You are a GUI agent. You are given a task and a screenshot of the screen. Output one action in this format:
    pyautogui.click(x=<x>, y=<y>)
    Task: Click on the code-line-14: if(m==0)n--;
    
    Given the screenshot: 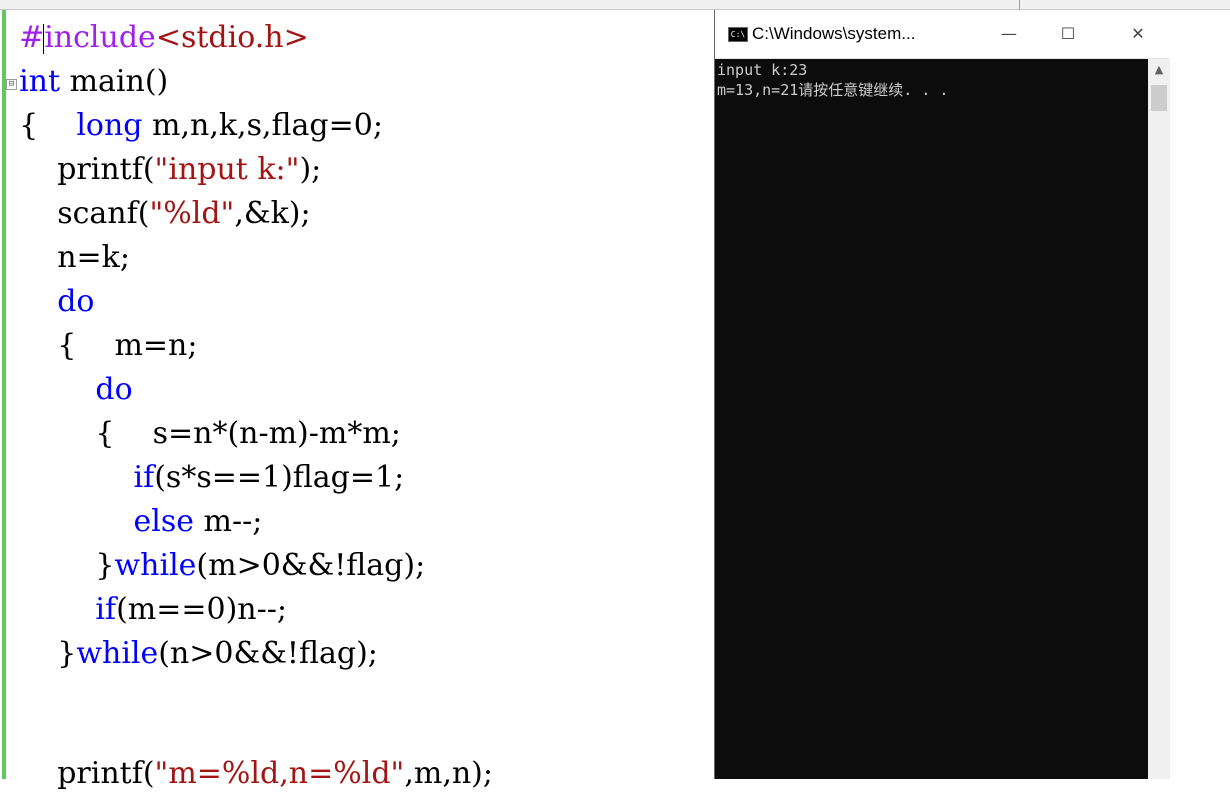 What is the action you would take?
    pyautogui.click(x=143, y=610)
    